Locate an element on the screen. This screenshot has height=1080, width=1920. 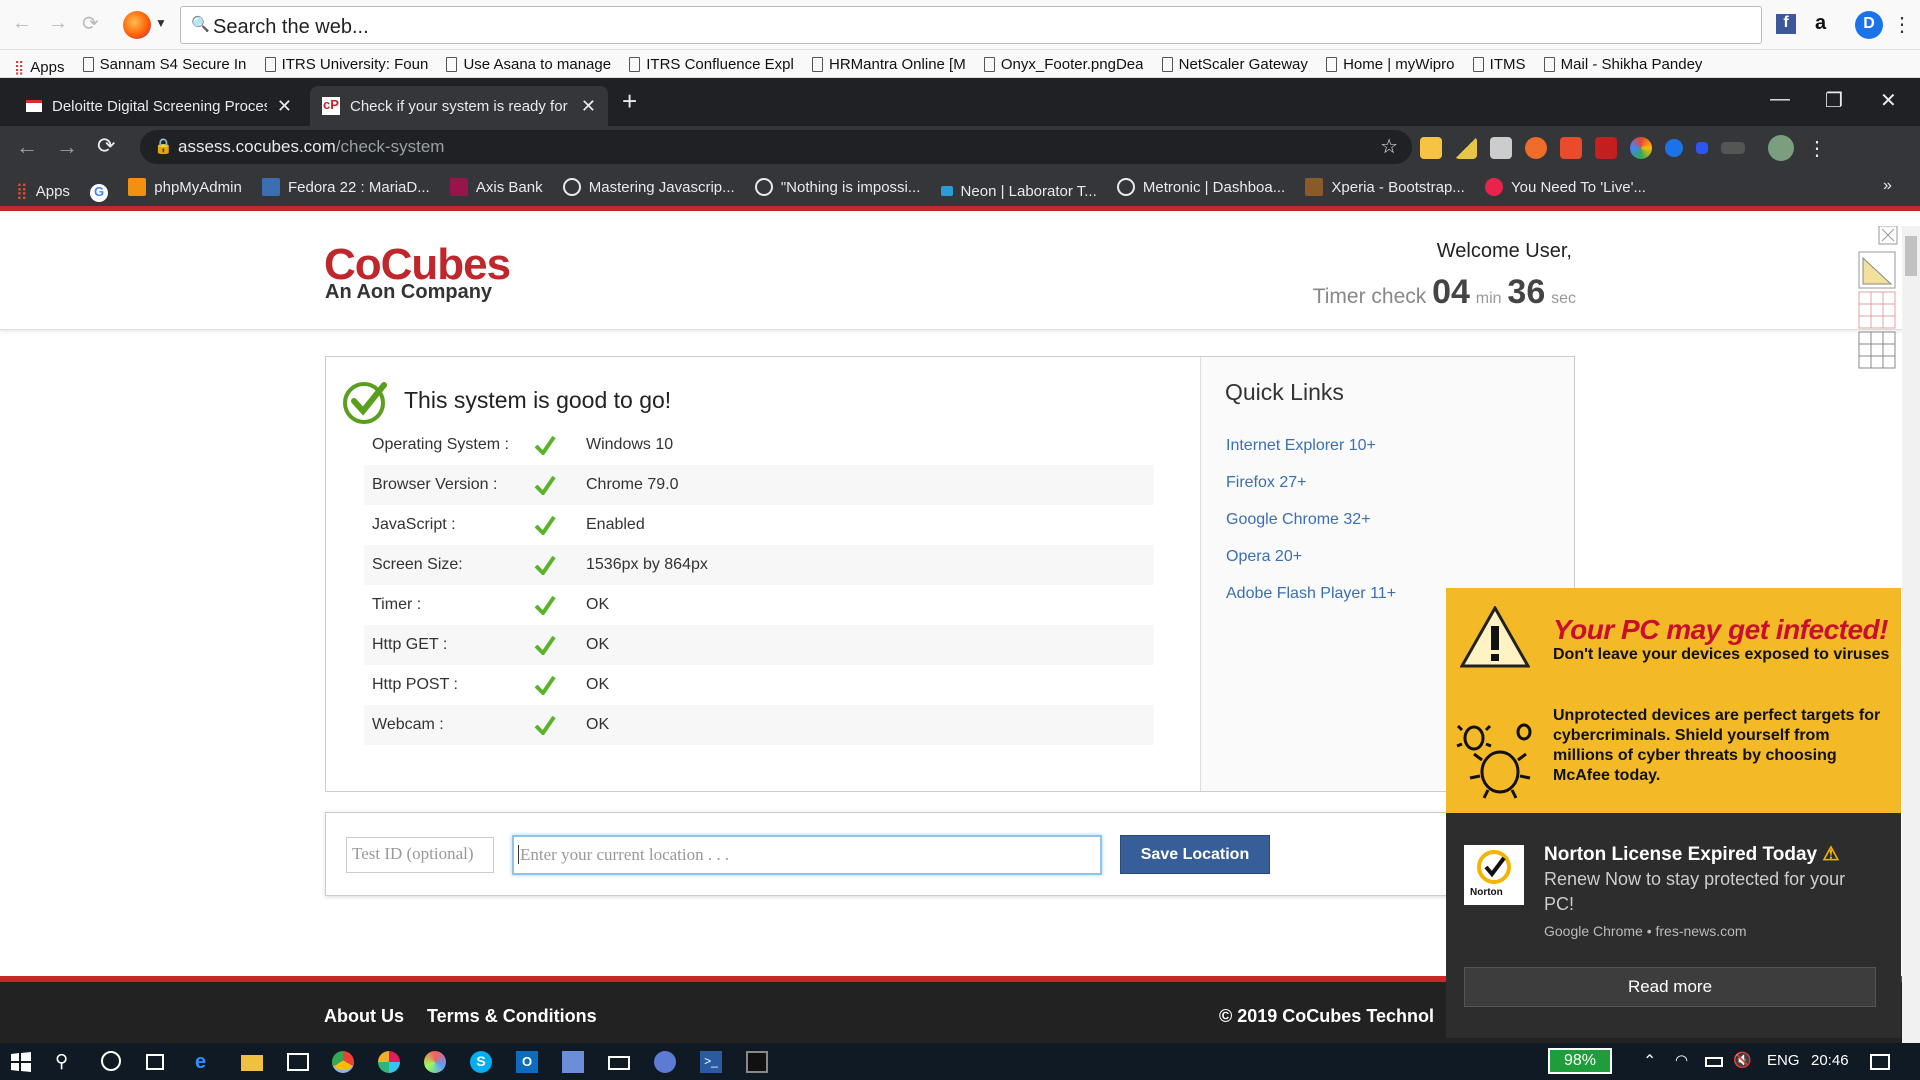
windows-start-icon is located at coordinates (21, 1062).